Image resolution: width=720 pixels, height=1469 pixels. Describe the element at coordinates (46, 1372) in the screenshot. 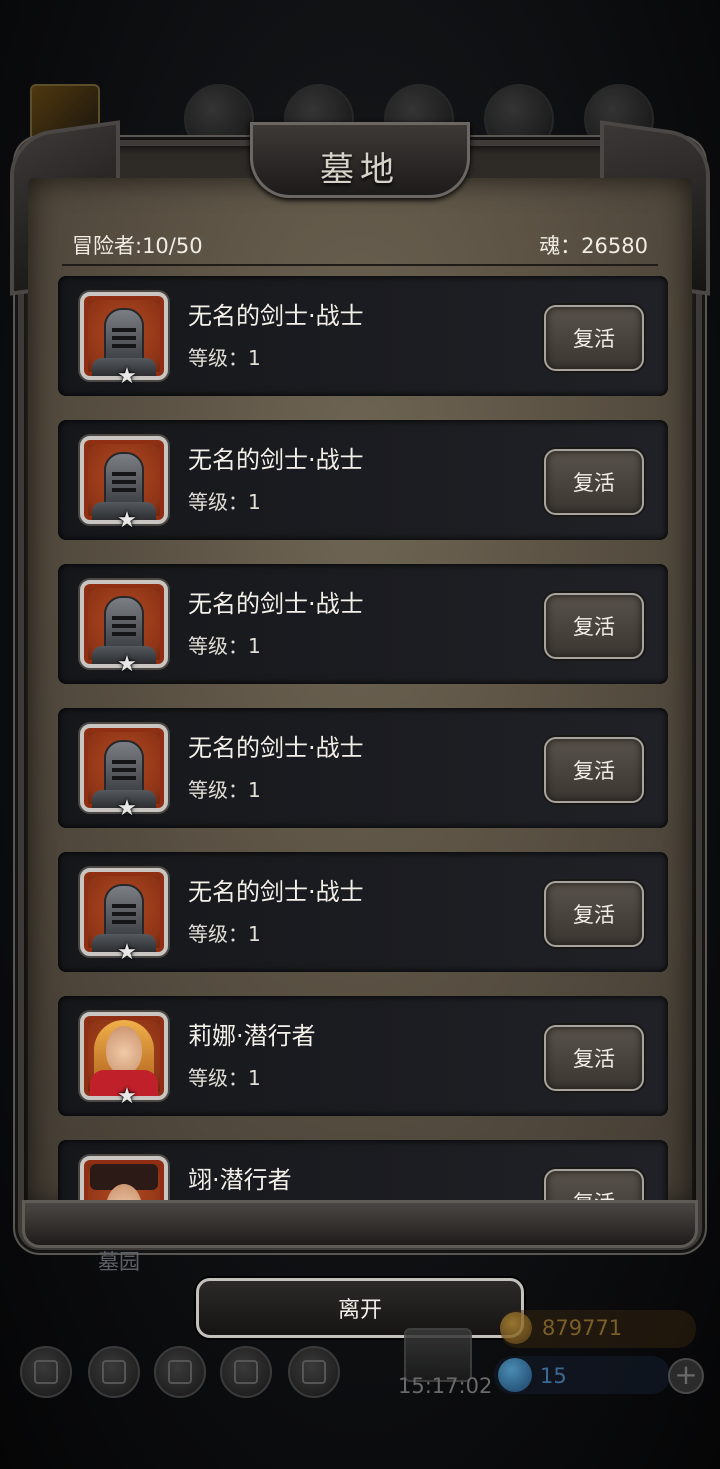

I see `settings-icon` at that location.